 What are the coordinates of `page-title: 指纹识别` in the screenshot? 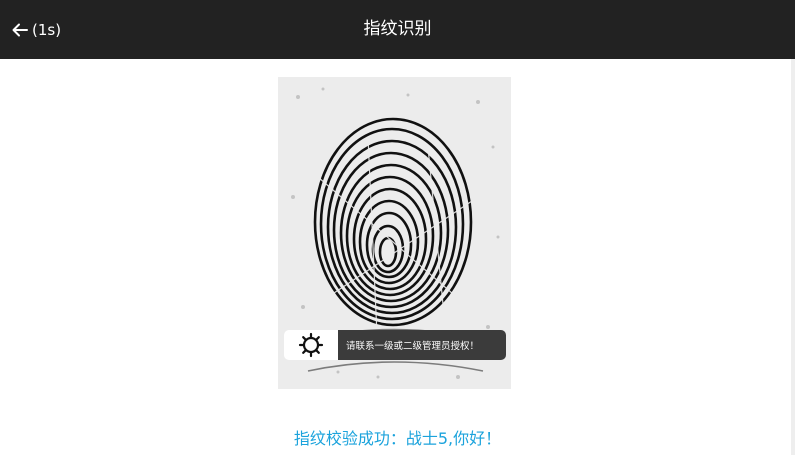 It's located at (397, 29).